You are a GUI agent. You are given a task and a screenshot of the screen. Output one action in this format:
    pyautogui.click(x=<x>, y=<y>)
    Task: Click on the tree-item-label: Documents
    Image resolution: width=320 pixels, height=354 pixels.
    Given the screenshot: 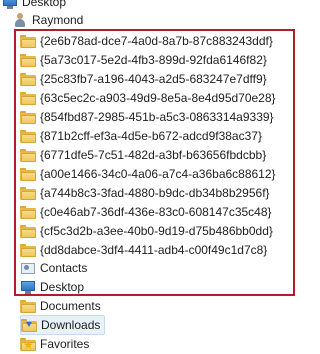 What is the action you would take?
    pyautogui.click(x=70, y=306)
    